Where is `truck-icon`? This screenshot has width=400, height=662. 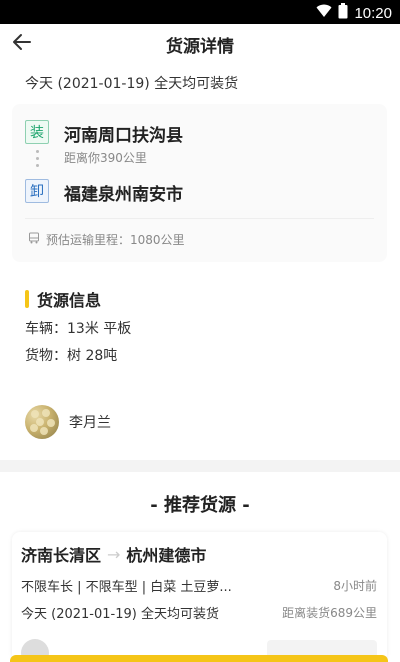
truck-icon is located at coordinates (34, 239).